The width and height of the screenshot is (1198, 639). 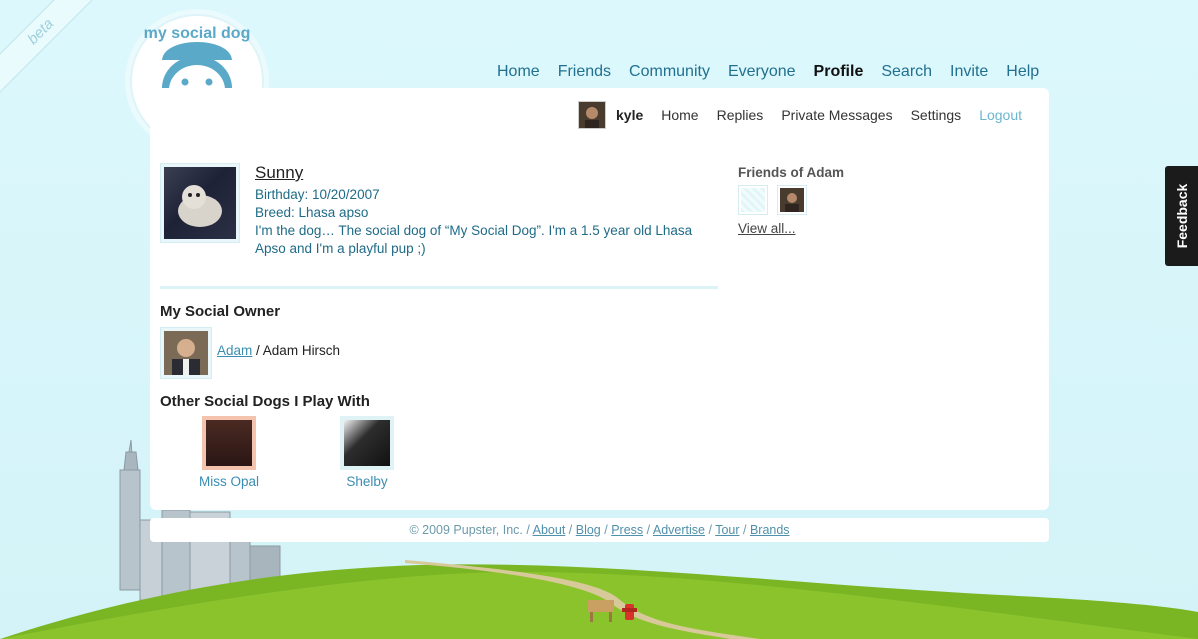 What do you see at coordinates (629, 115) in the screenshot?
I see `username-label: kyle` at bounding box center [629, 115].